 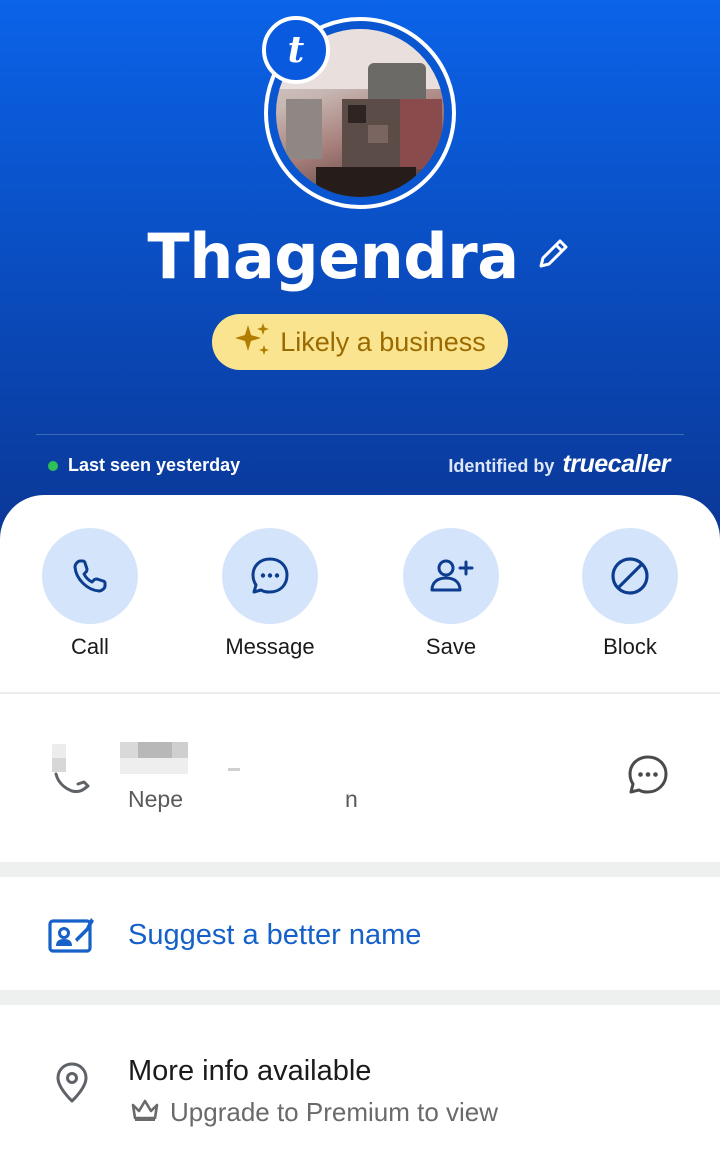 I want to click on contact-name: Thagendra, so click(x=333, y=256).